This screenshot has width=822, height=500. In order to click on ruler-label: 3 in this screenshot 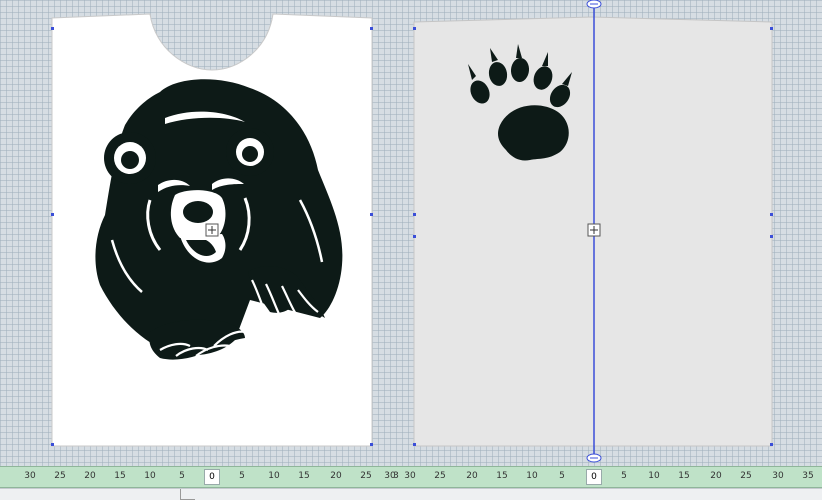, I will do `click(396, 476)`.